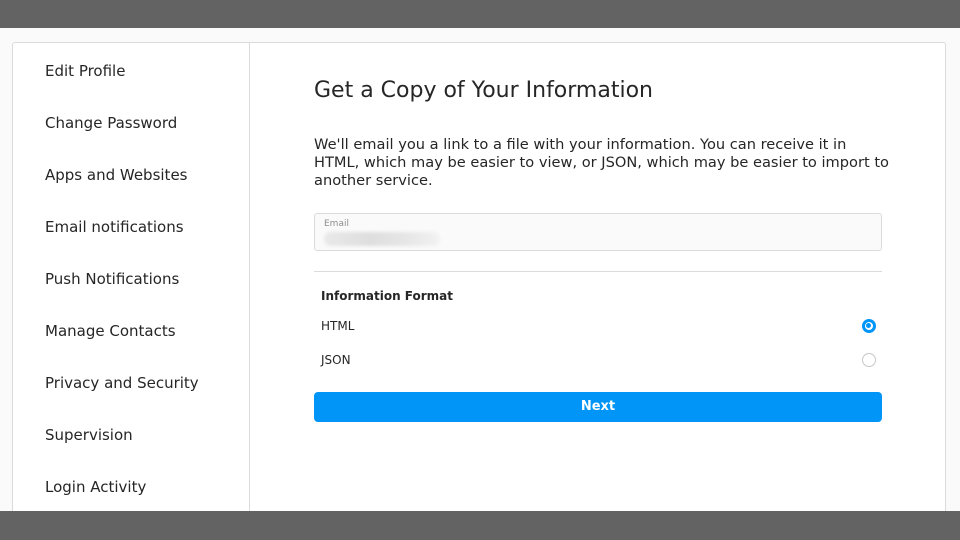 The height and width of the screenshot is (540, 960). Describe the element at coordinates (116, 175) in the screenshot. I see `sidebar-item-apps-and-websites: Apps and Websites` at that location.